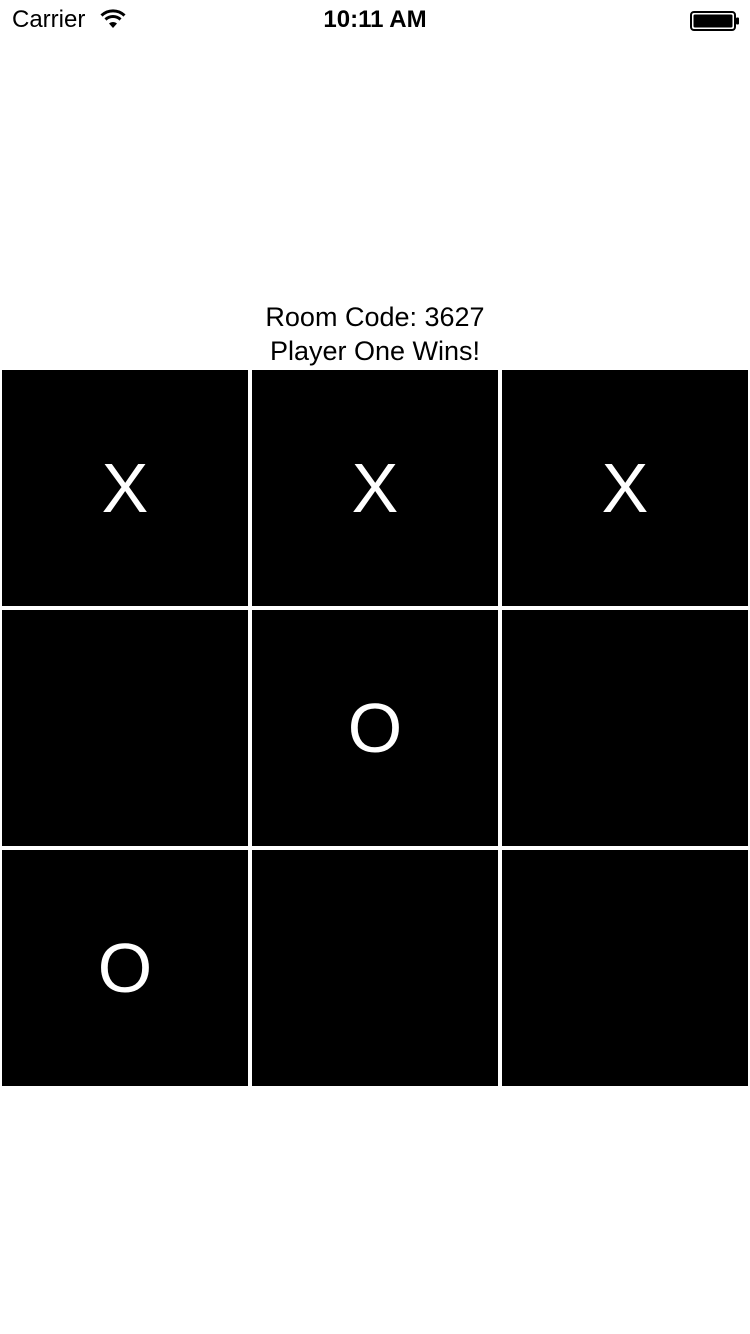 This screenshot has width=750, height=1334. What do you see at coordinates (375, 334) in the screenshot?
I see `game-info: Room Code: 3627 Player One Wins!` at bounding box center [375, 334].